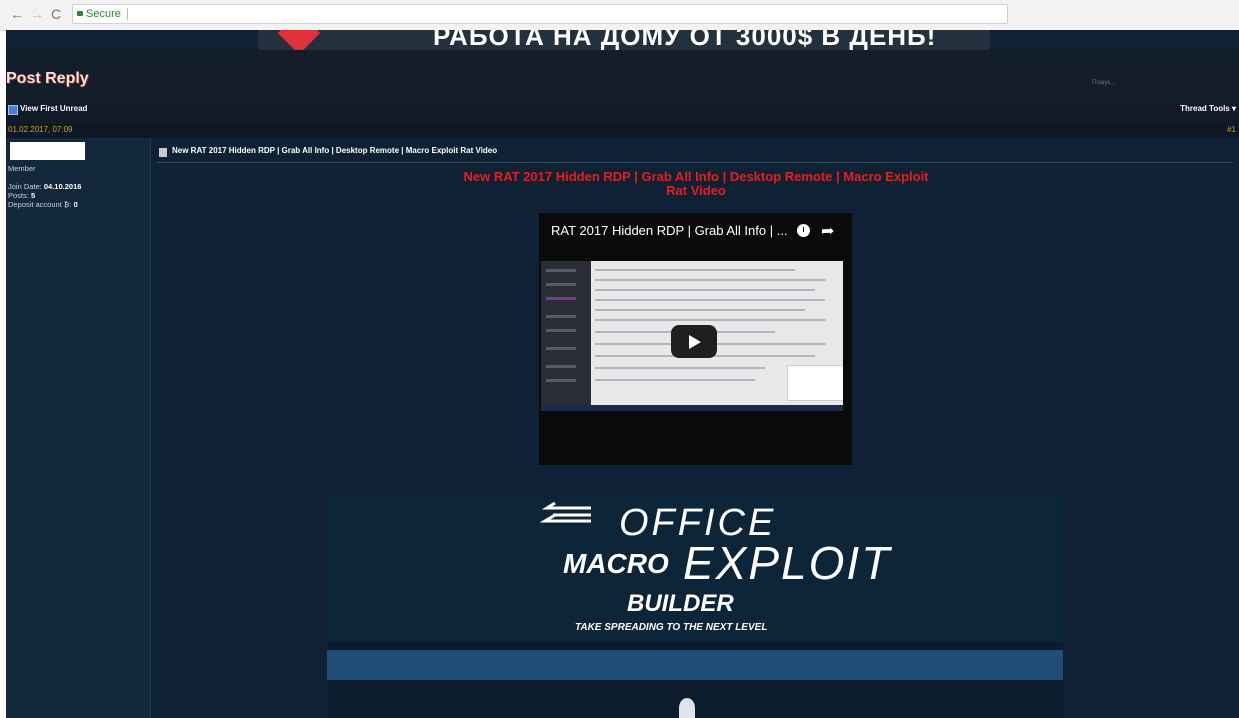 The image size is (1239, 718). I want to click on thread-tools-menu: Thread Tools ▾, so click(1208, 108).